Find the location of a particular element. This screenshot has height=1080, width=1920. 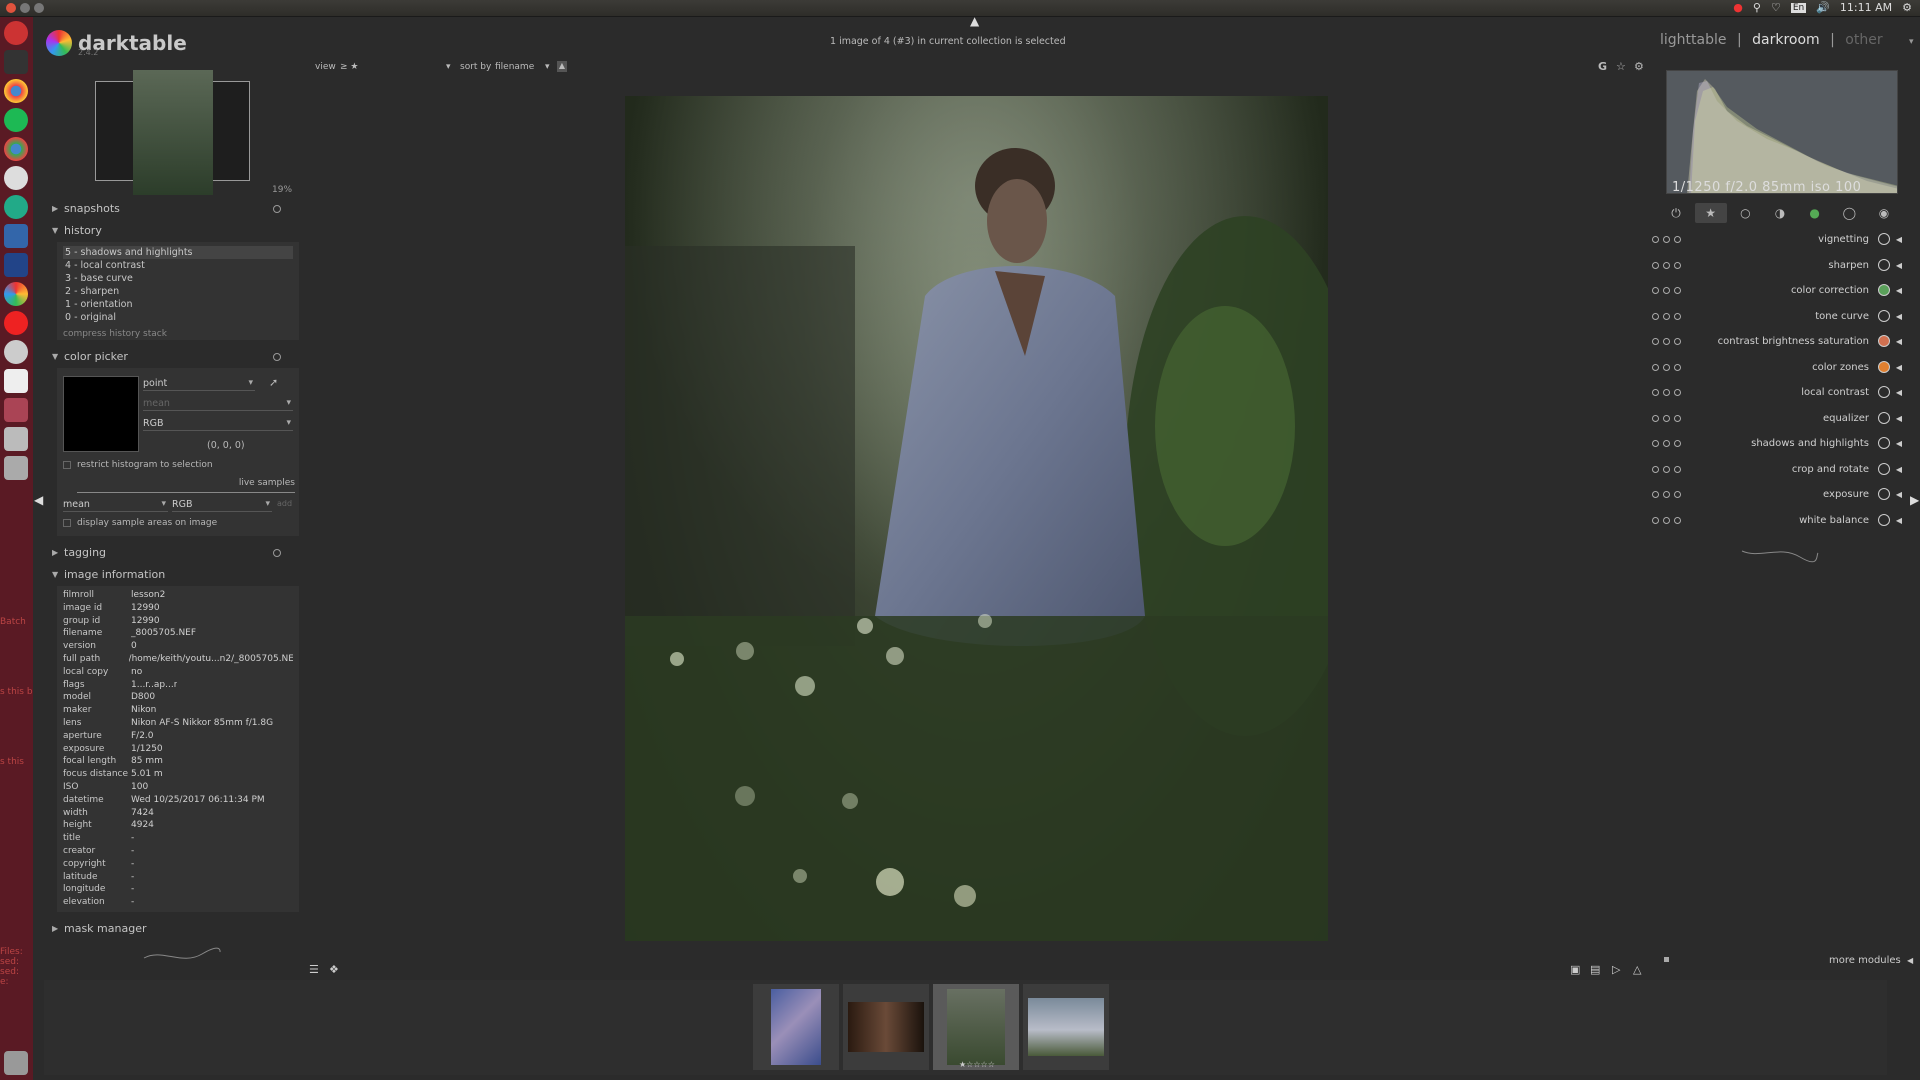

view-filter-select: ≥ ★ is located at coordinates (349, 67).